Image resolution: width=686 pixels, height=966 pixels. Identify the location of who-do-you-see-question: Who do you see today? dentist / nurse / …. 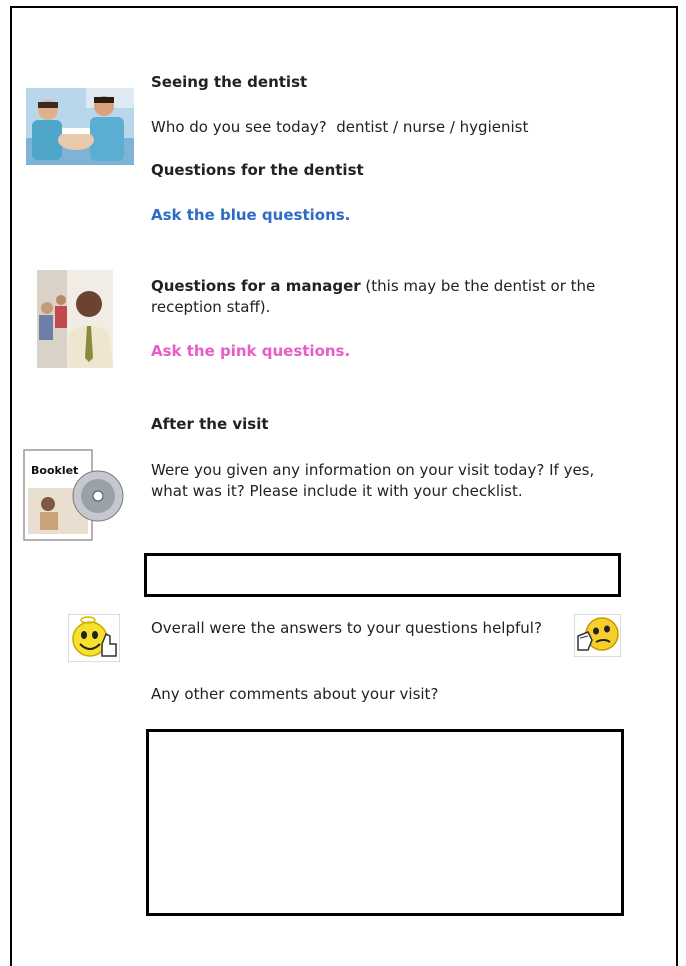
(340, 127).